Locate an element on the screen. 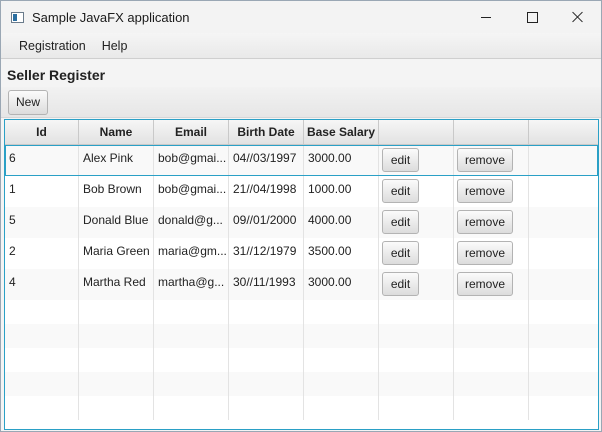 Image resolution: width=602 pixels, height=432 pixels. window-controls is located at coordinates (532, 17).